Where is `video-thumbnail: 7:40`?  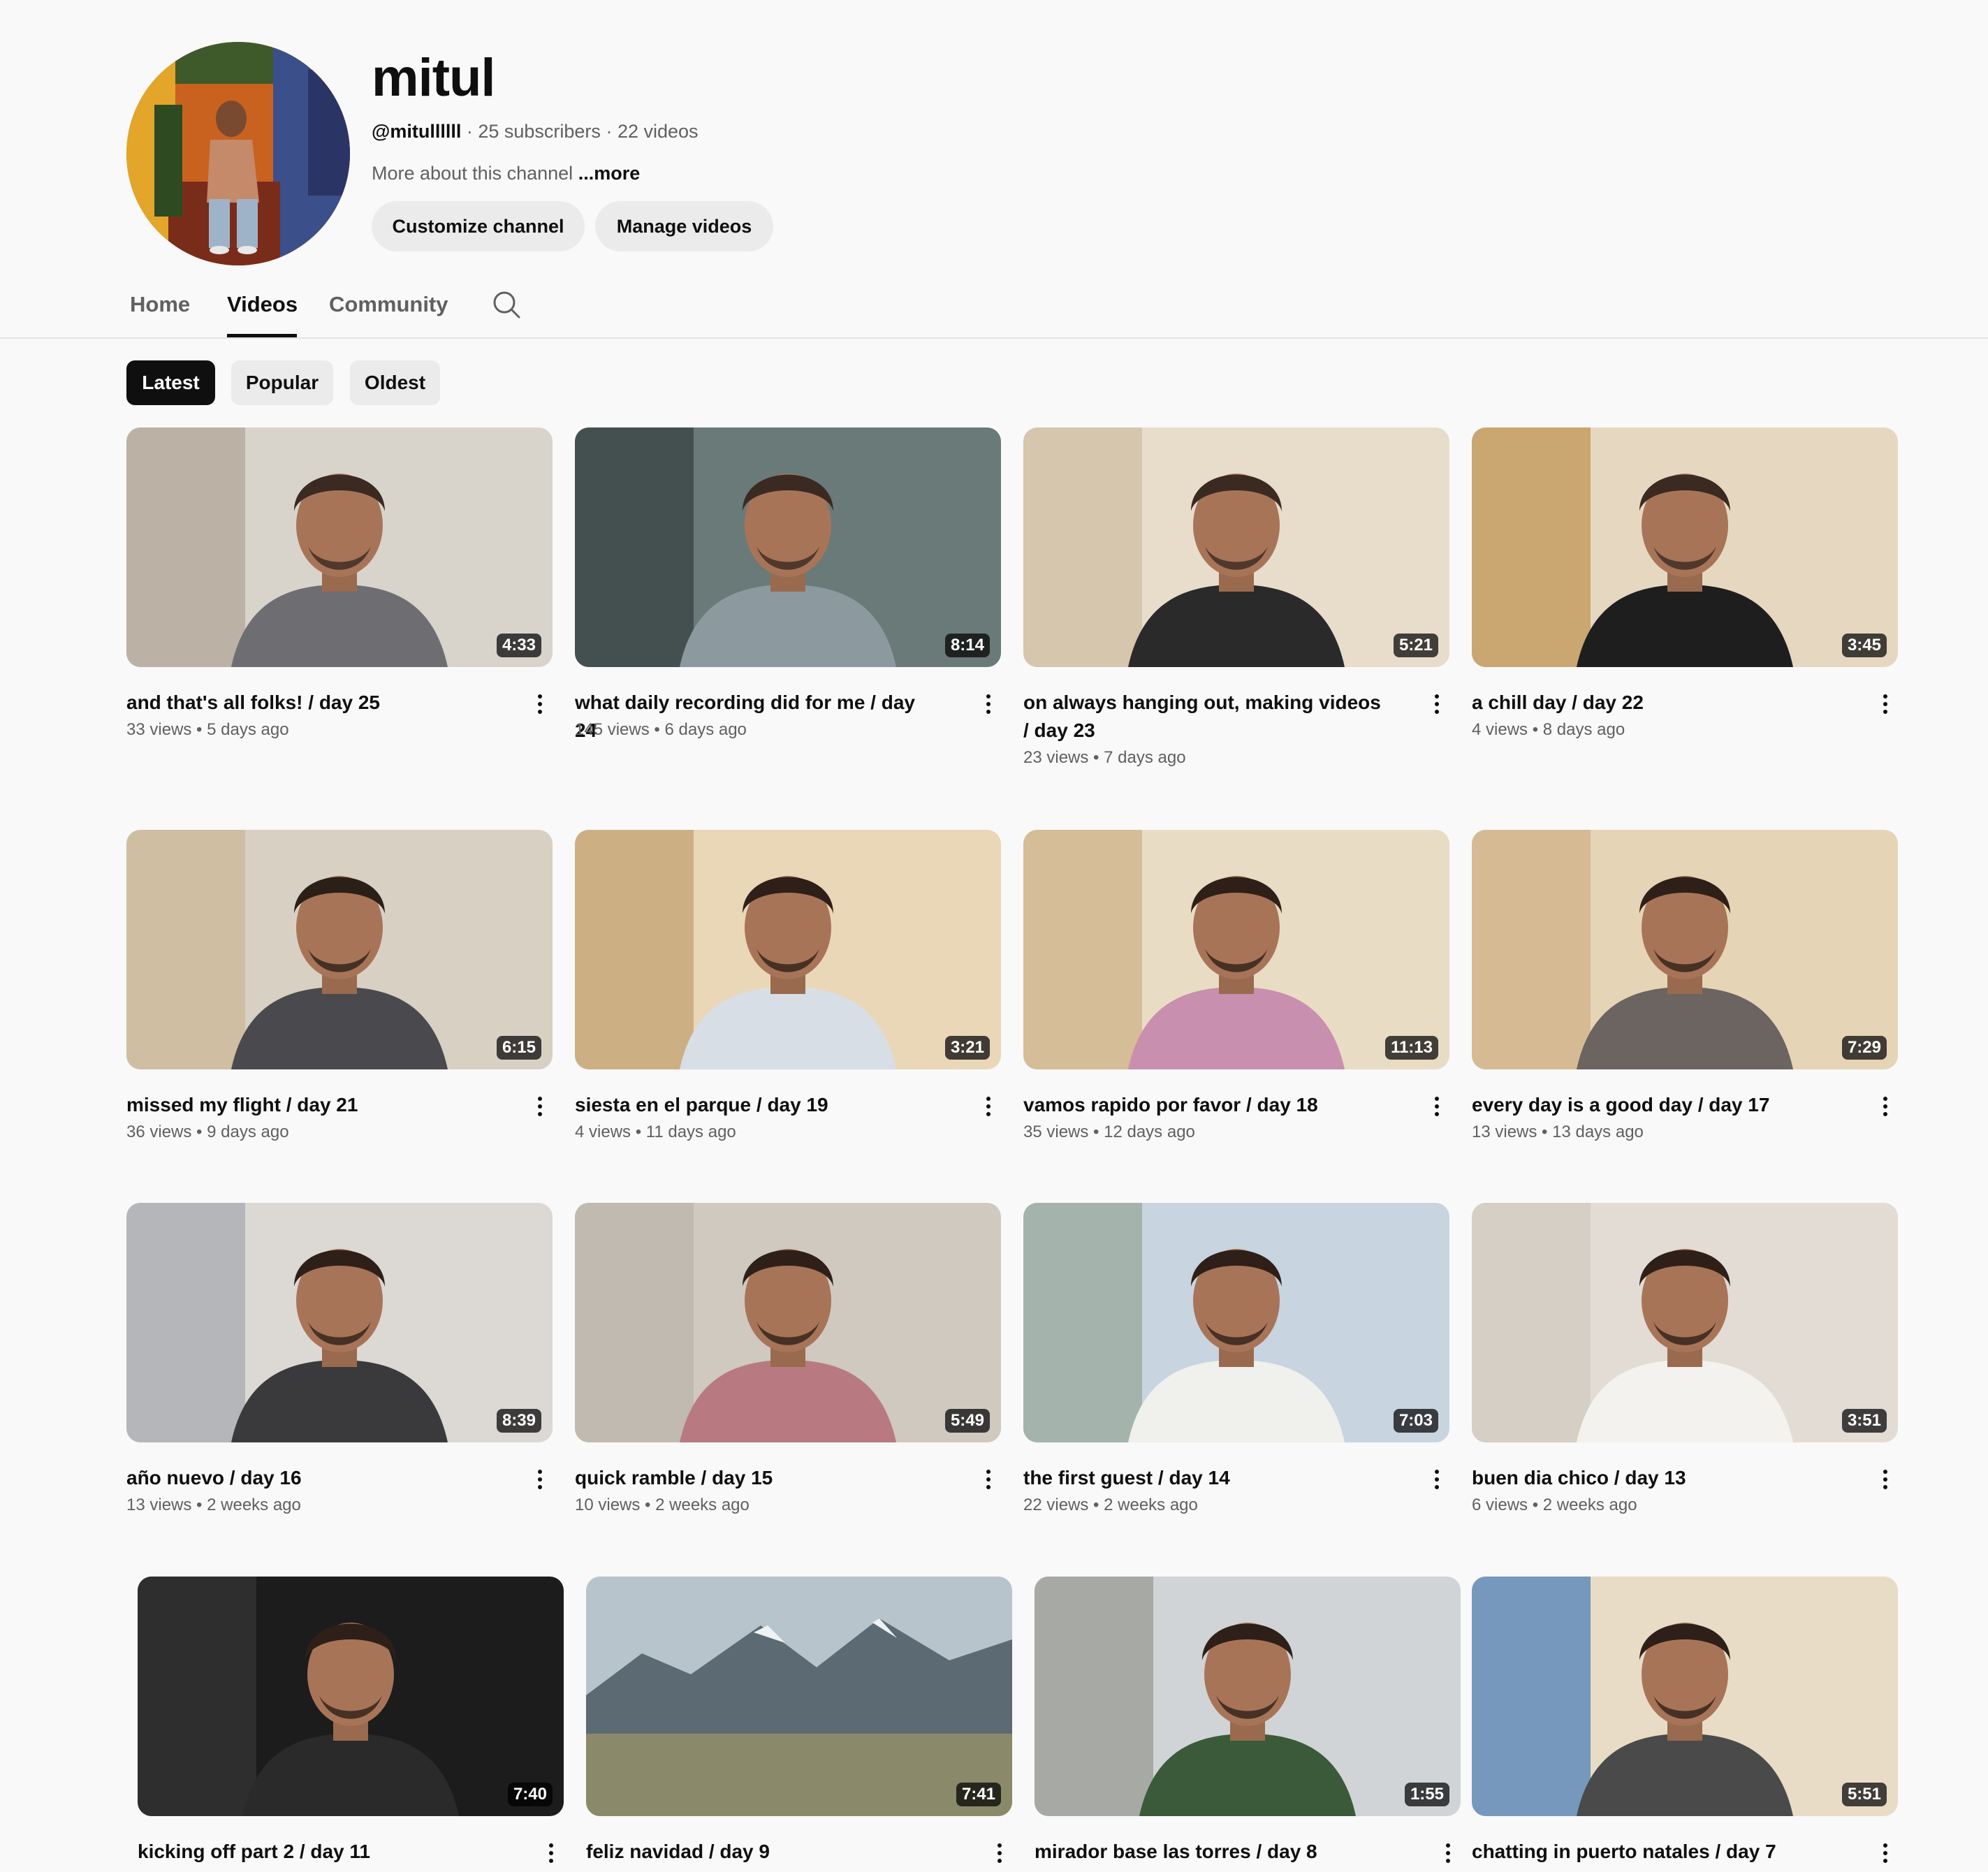 video-thumbnail: 7:40 is located at coordinates (351, 1696).